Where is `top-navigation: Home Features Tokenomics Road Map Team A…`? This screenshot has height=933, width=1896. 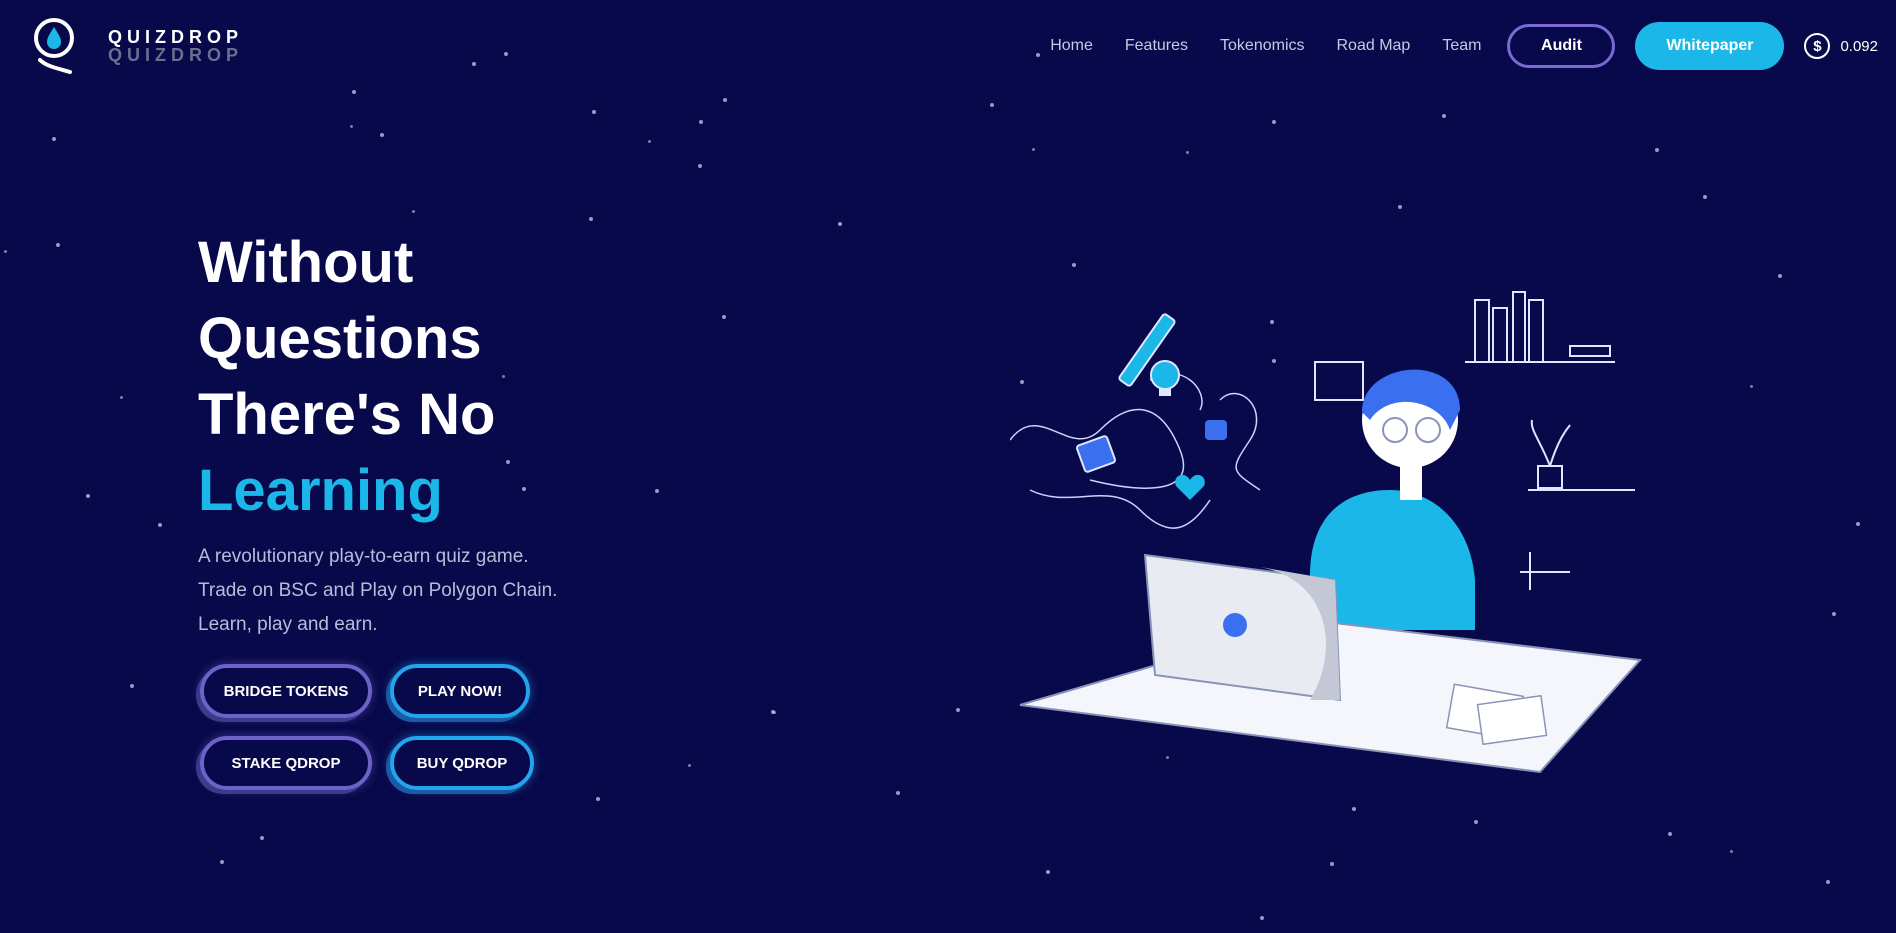
top-navigation: Home Features Tokenomics Road Map Team A… is located at coordinates (1473, 46).